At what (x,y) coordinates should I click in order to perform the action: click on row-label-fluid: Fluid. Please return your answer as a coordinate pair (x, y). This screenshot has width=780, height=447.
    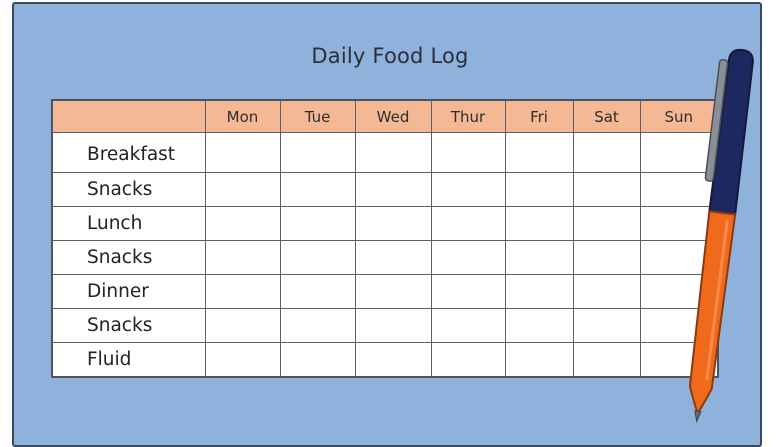
    Looking at the image, I should click on (128, 359).